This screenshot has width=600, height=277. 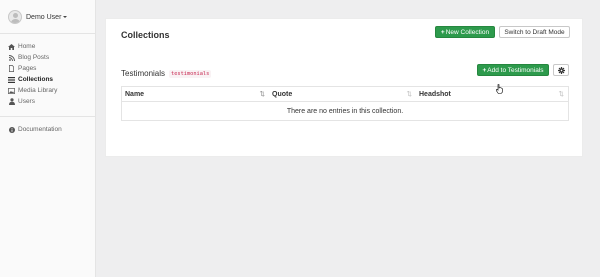 What do you see at coordinates (345, 111) in the screenshot?
I see `empty-message: There are no entries in this collection.` at bounding box center [345, 111].